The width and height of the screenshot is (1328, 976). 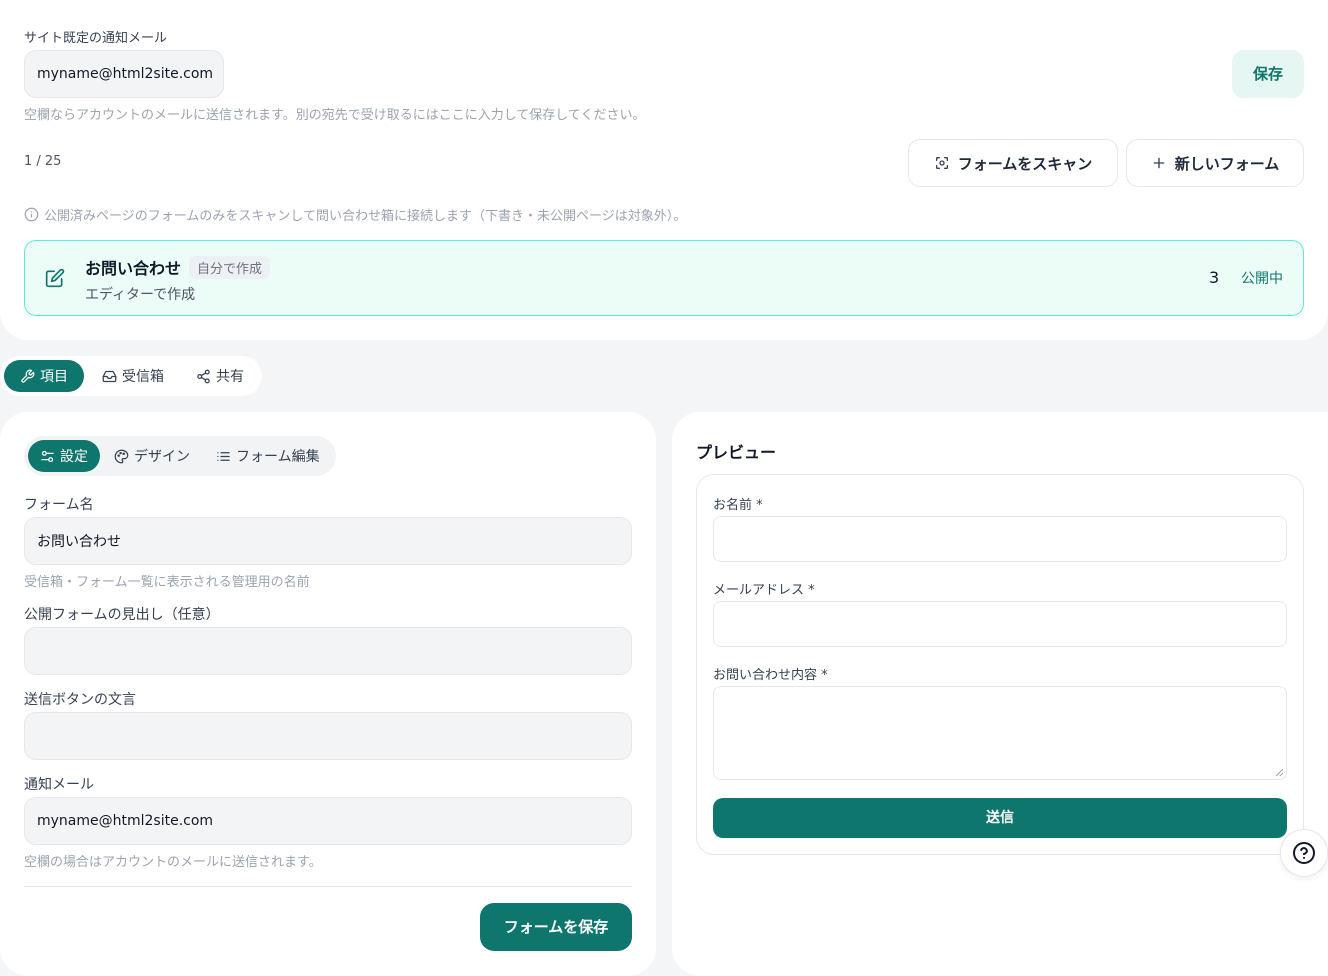 What do you see at coordinates (278, 457) in the screenshot?
I see `subtab-form-edit-label: フォーム編集` at bounding box center [278, 457].